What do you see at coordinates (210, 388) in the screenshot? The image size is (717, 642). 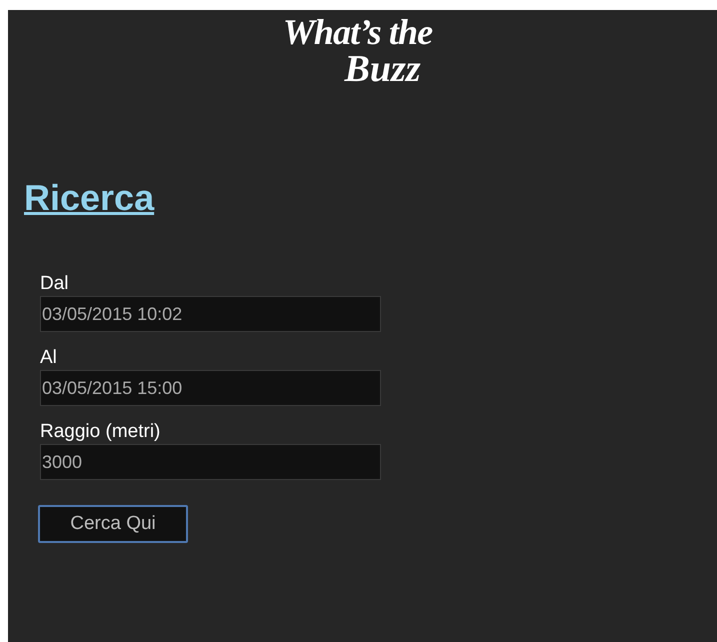 I see `input-field: 03/05/2015 15:00` at bounding box center [210, 388].